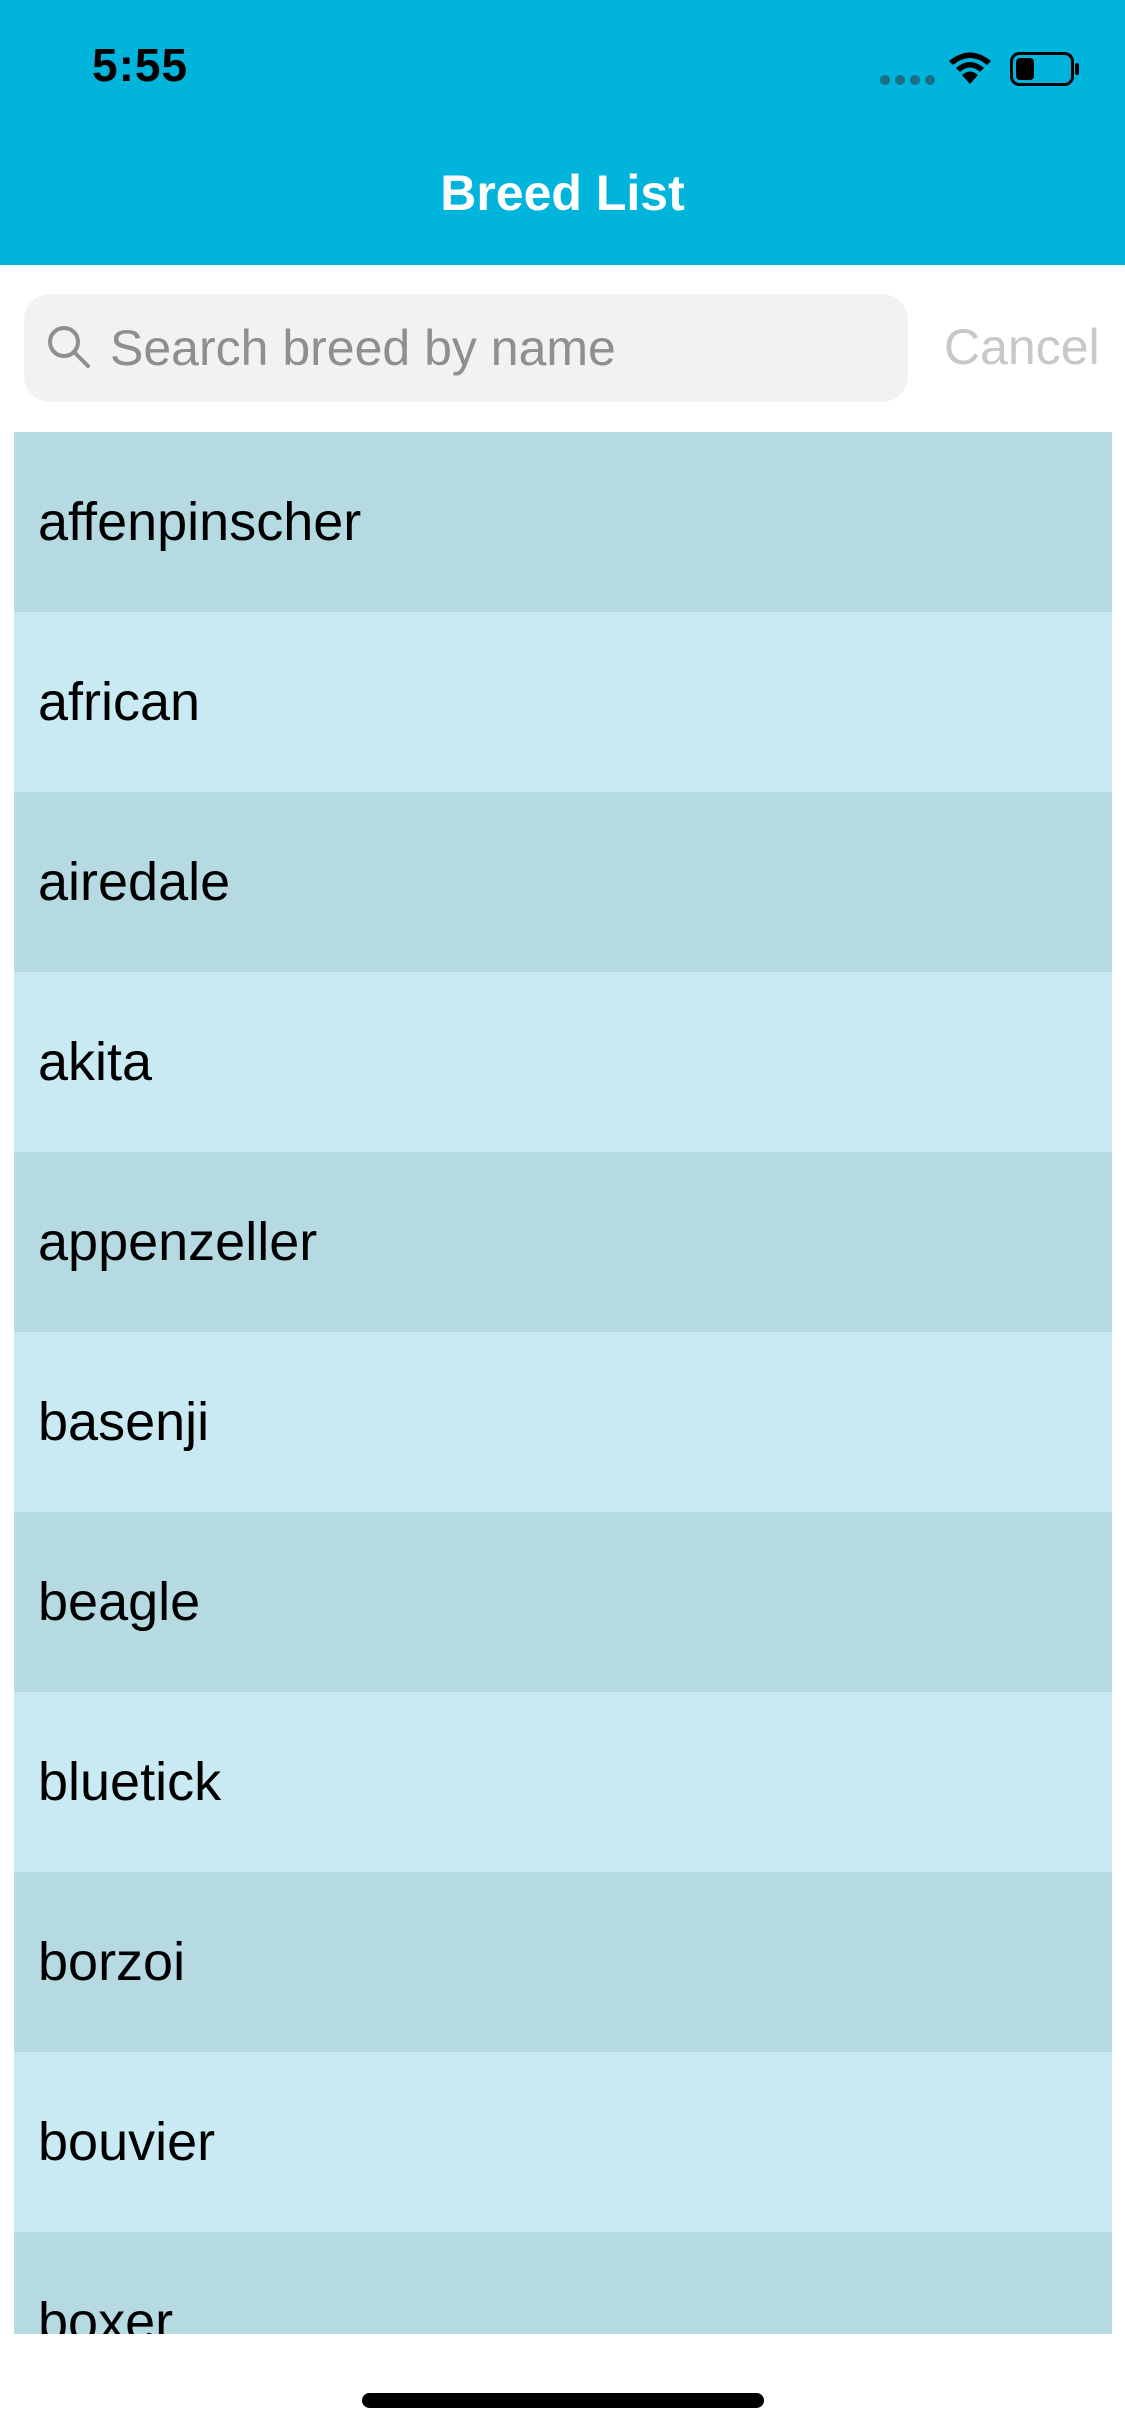 This screenshot has width=1125, height=2436. I want to click on breed-name: appenzeller, so click(178, 1242).